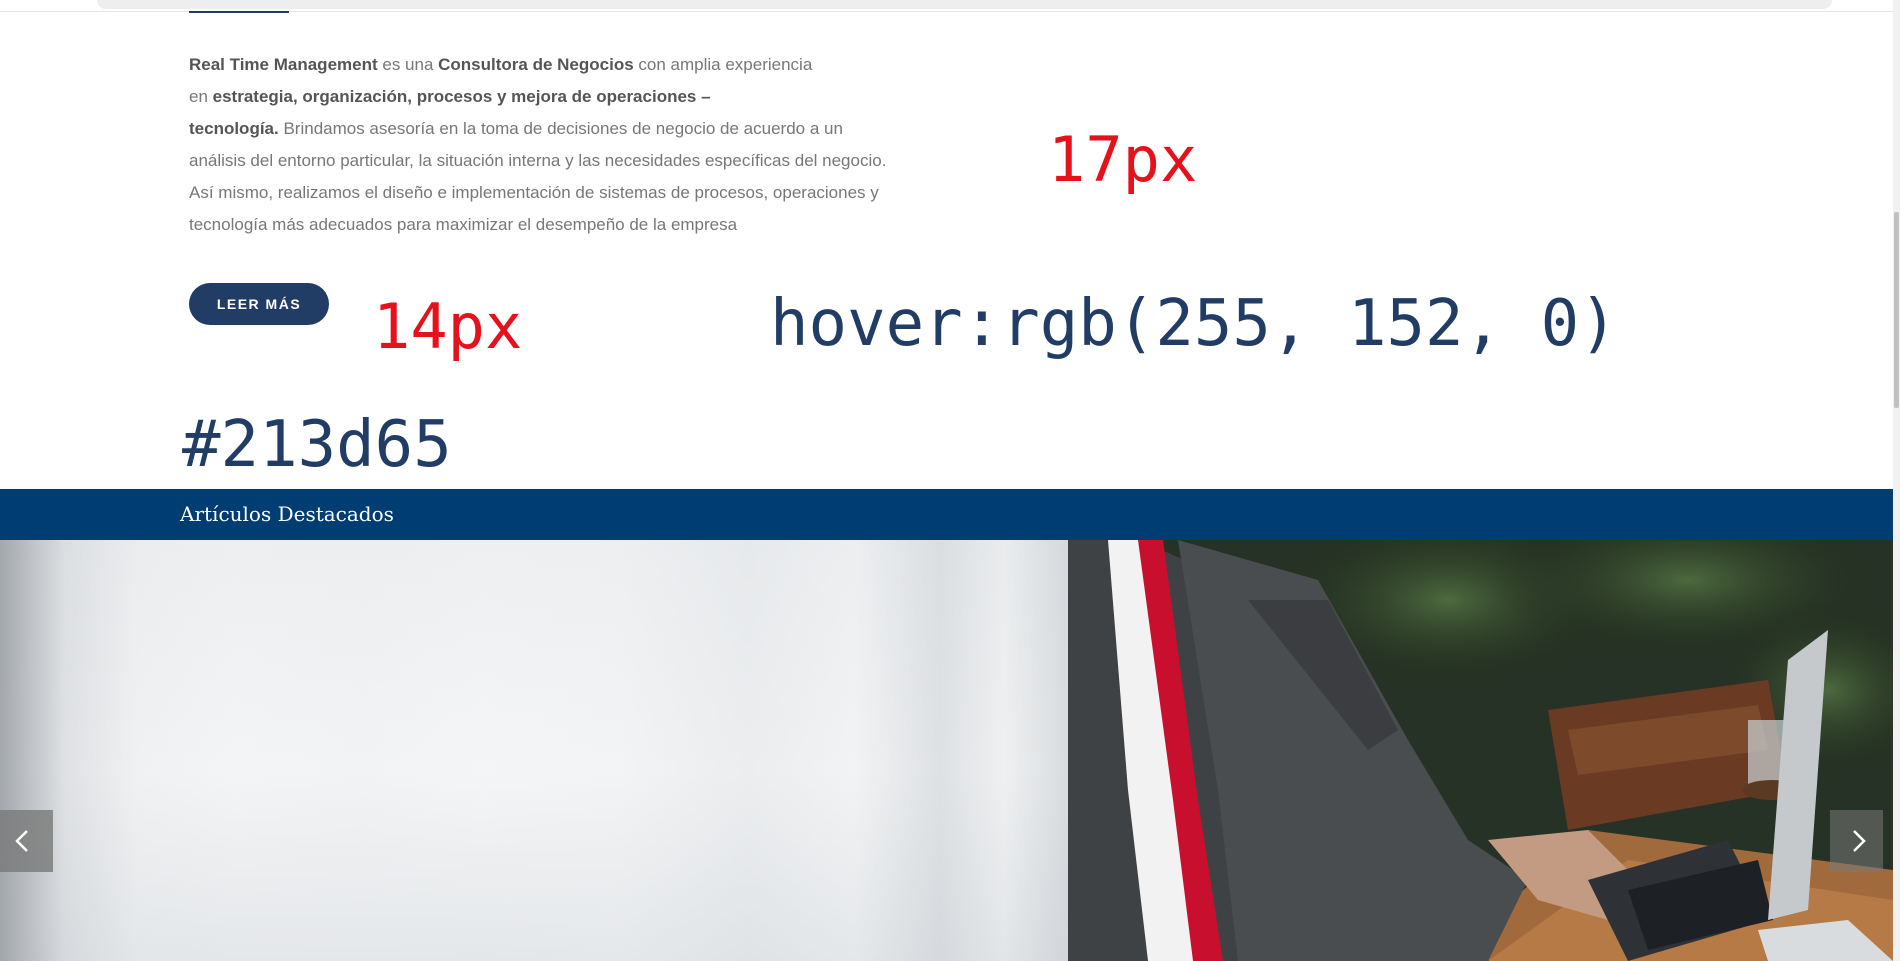 This screenshot has width=1900, height=961. I want to click on scrollbar-thumb, so click(1896, 310).